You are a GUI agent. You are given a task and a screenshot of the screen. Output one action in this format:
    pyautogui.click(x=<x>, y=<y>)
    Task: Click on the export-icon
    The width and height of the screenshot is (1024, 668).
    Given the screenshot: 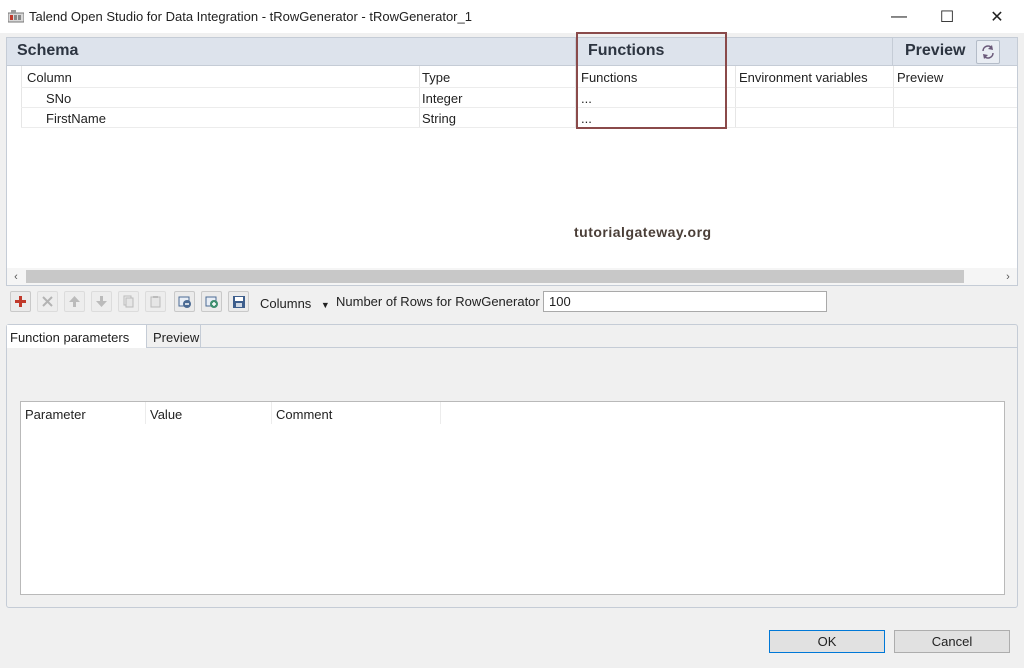 What is the action you would take?
    pyautogui.click(x=211, y=302)
    